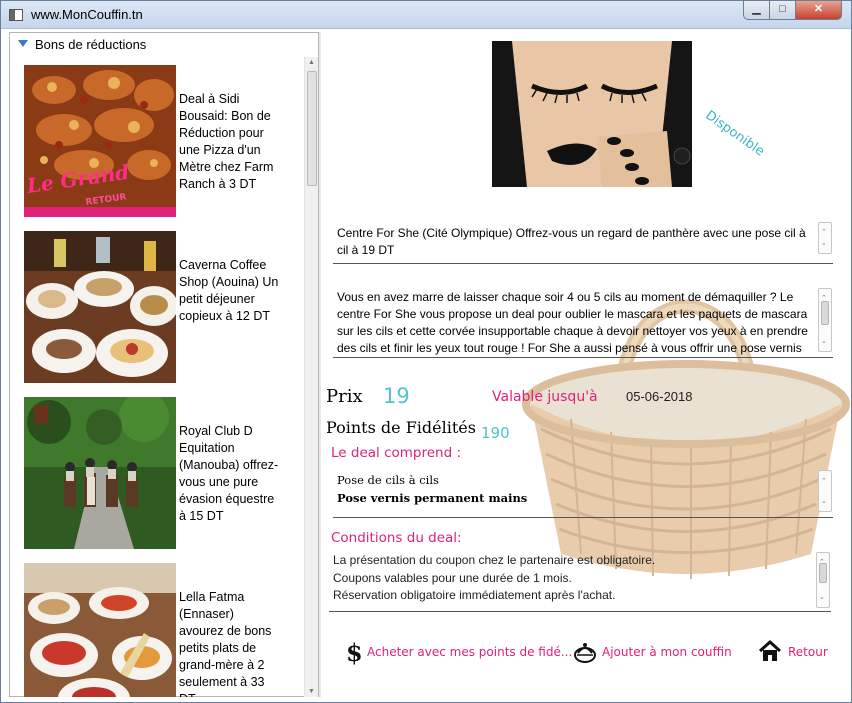 The height and width of the screenshot is (703, 852). What do you see at coordinates (825, 491) in the screenshot?
I see `includes-scrollbar: ⌃ ⌄` at bounding box center [825, 491].